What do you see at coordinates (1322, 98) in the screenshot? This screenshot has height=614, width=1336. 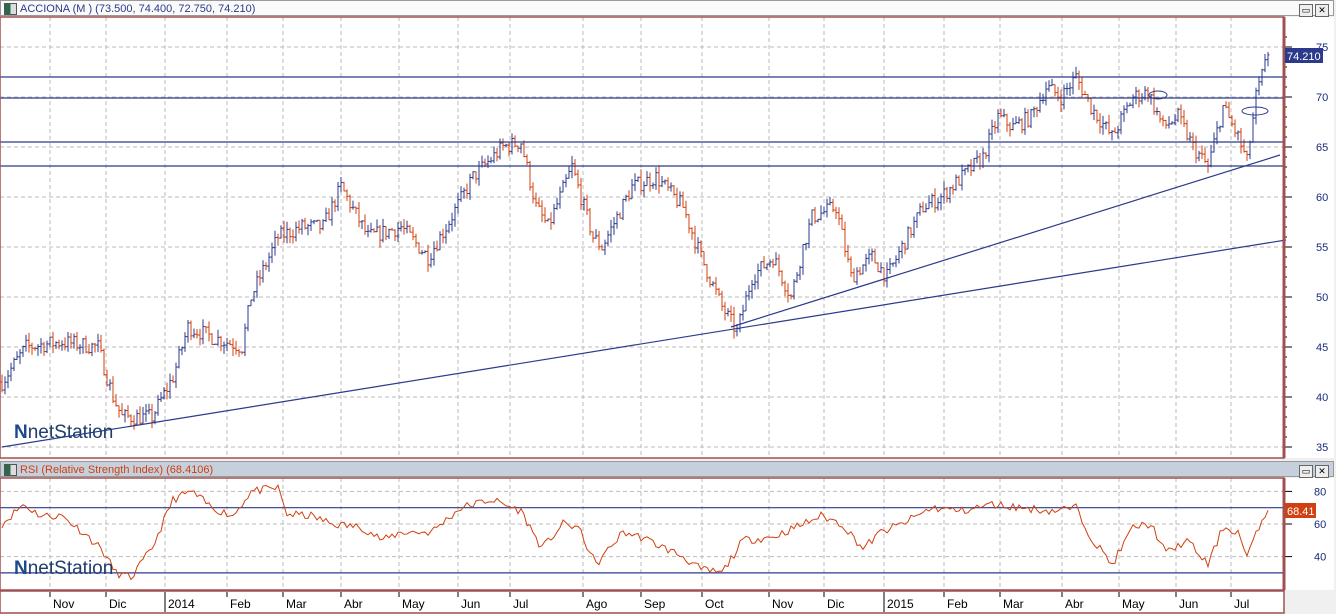 I see `y-tick-label: 70` at bounding box center [1322, 98].